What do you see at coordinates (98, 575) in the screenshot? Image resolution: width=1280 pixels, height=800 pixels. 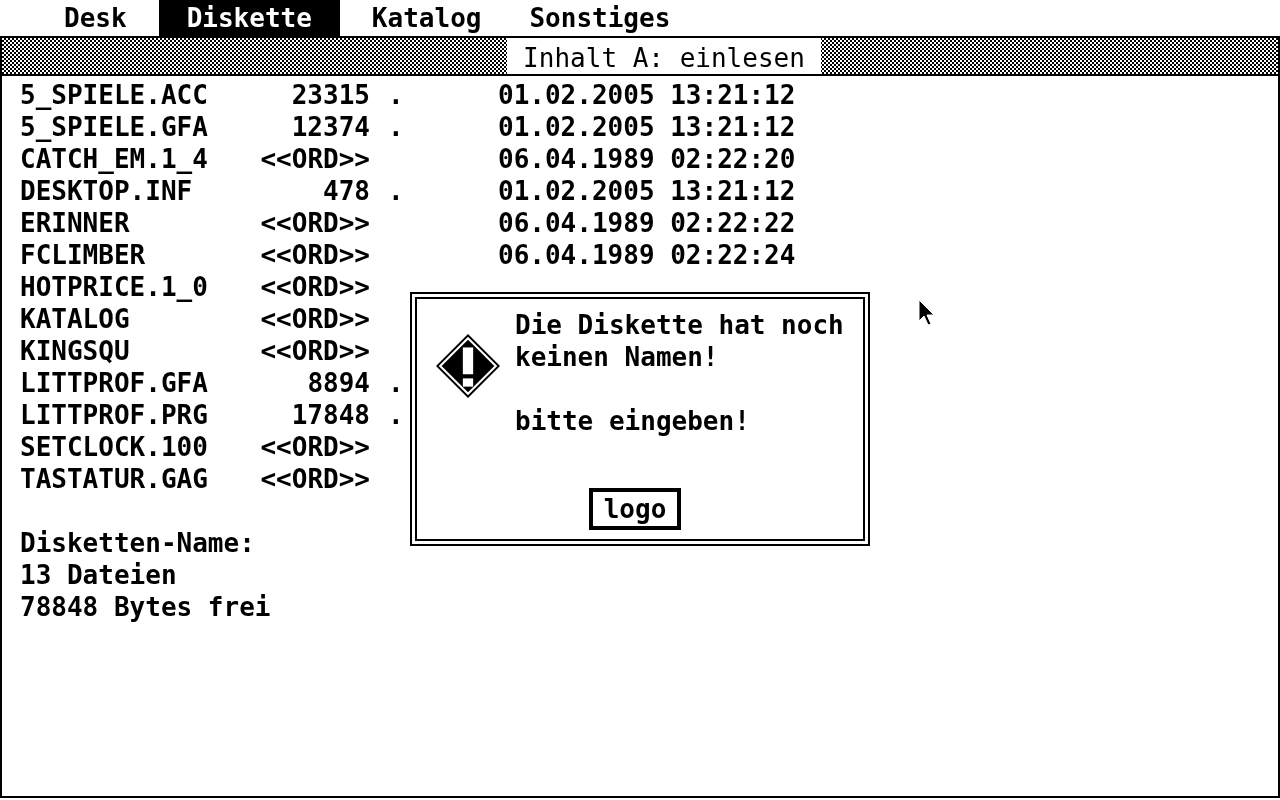 I see `summary-text: 13 Dateien` at bounding box center [98, 575].